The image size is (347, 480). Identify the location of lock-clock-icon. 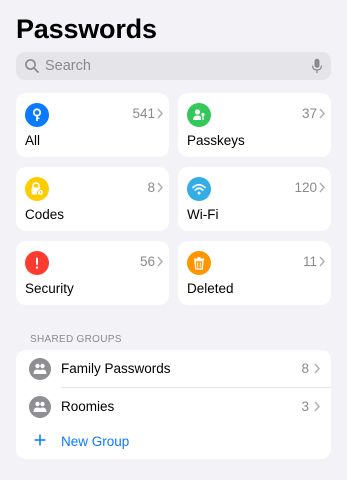
(37, 189).